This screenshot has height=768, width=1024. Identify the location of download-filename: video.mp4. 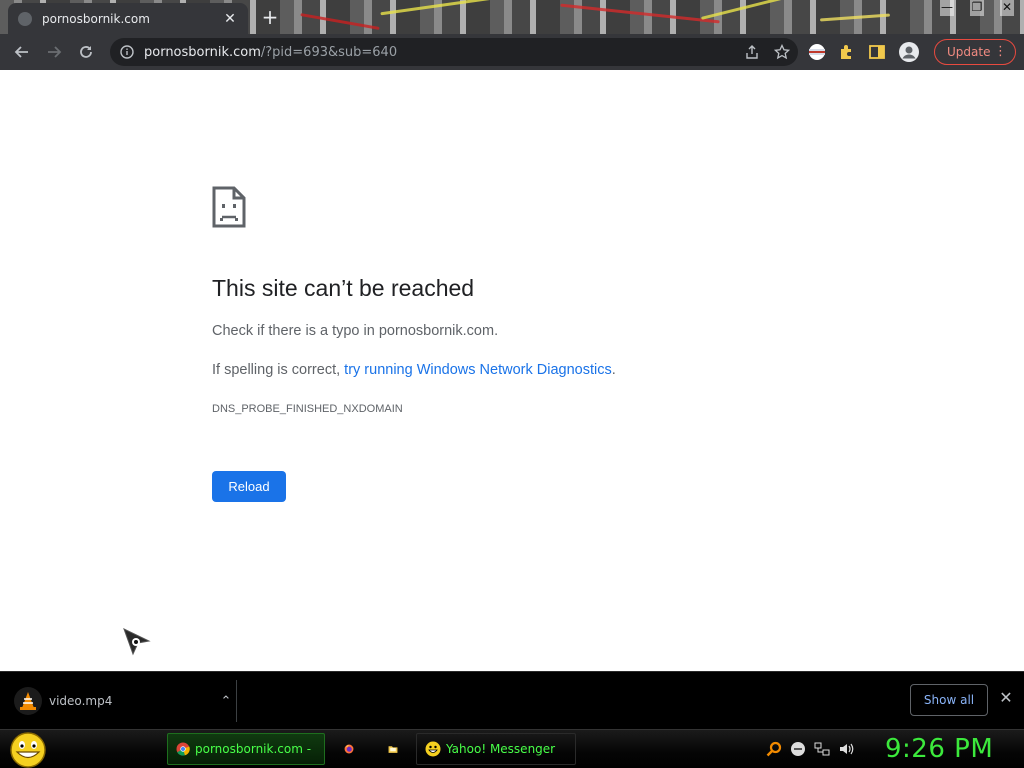
(81, 701).